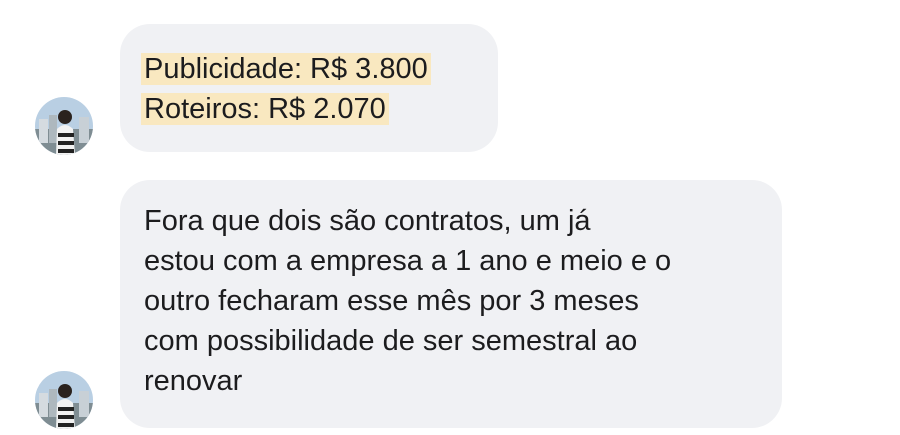 The height and width of the screenshot is (435, 900). Describe the element at coordinates (265, 109) in the screenshot. I see `highlighted-text: Roteiros: R$ 2.070` at that location.